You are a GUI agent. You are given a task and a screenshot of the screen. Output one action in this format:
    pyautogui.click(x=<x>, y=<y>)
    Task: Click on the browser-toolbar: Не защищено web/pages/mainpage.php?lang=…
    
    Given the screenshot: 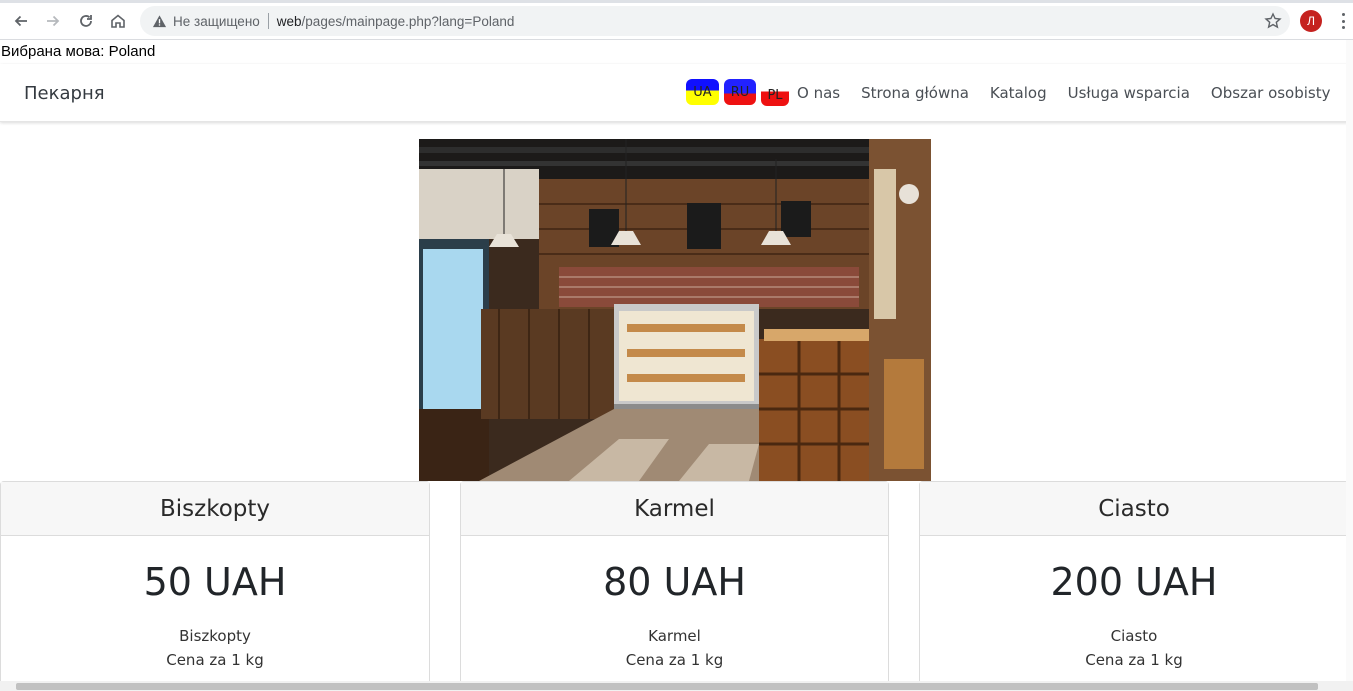 What is the action you would take?
    pyautogui.click(x=676, y=20)
    